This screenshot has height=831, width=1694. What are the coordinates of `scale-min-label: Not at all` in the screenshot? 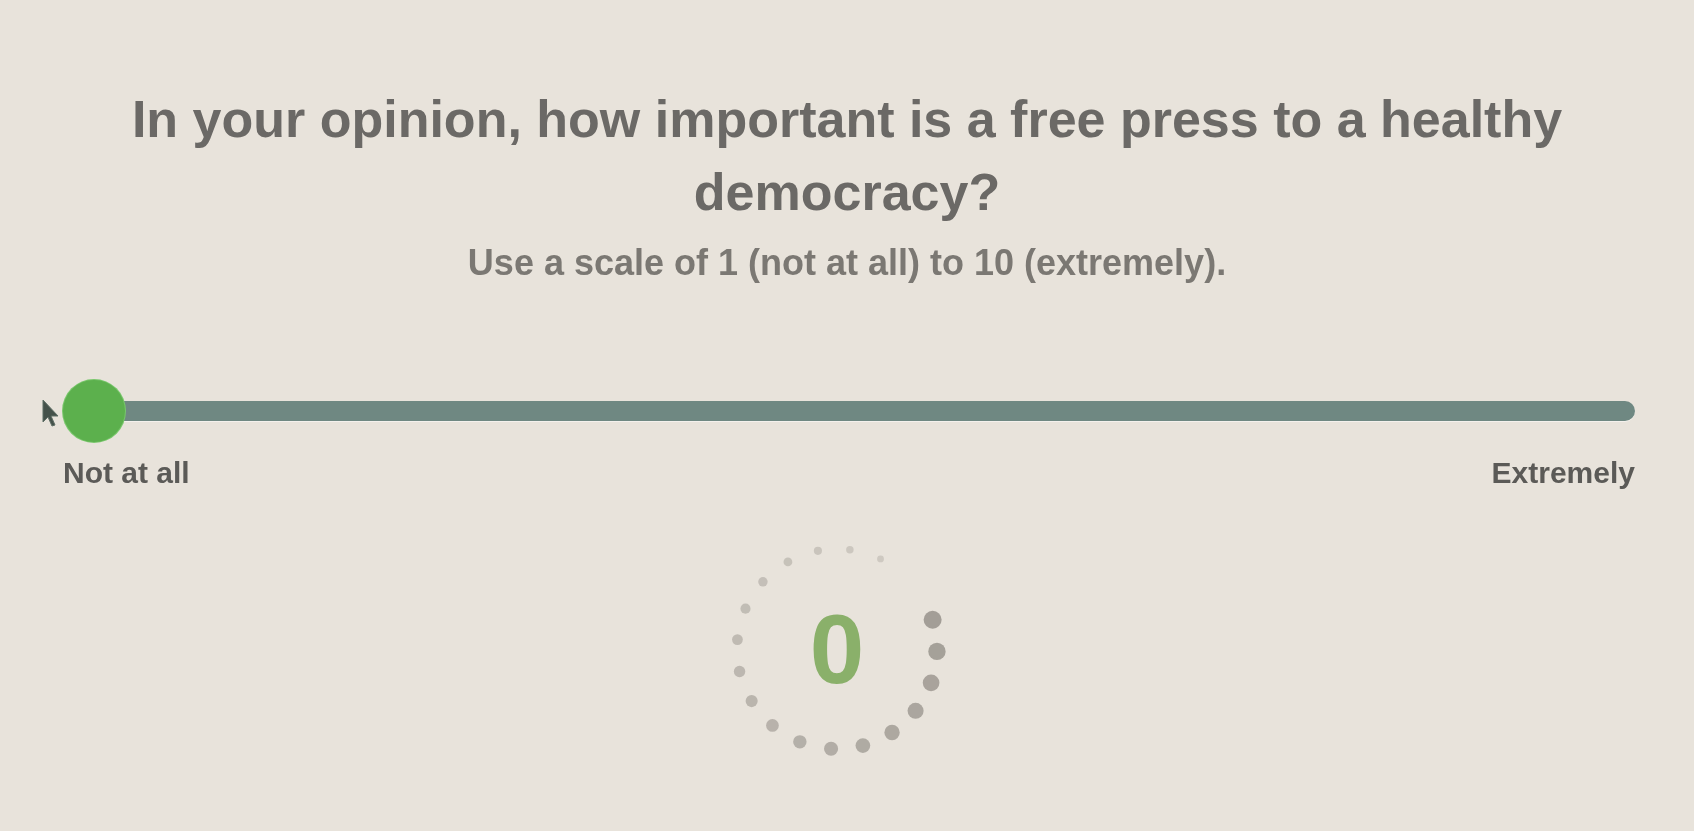 It's located at (126, 473).